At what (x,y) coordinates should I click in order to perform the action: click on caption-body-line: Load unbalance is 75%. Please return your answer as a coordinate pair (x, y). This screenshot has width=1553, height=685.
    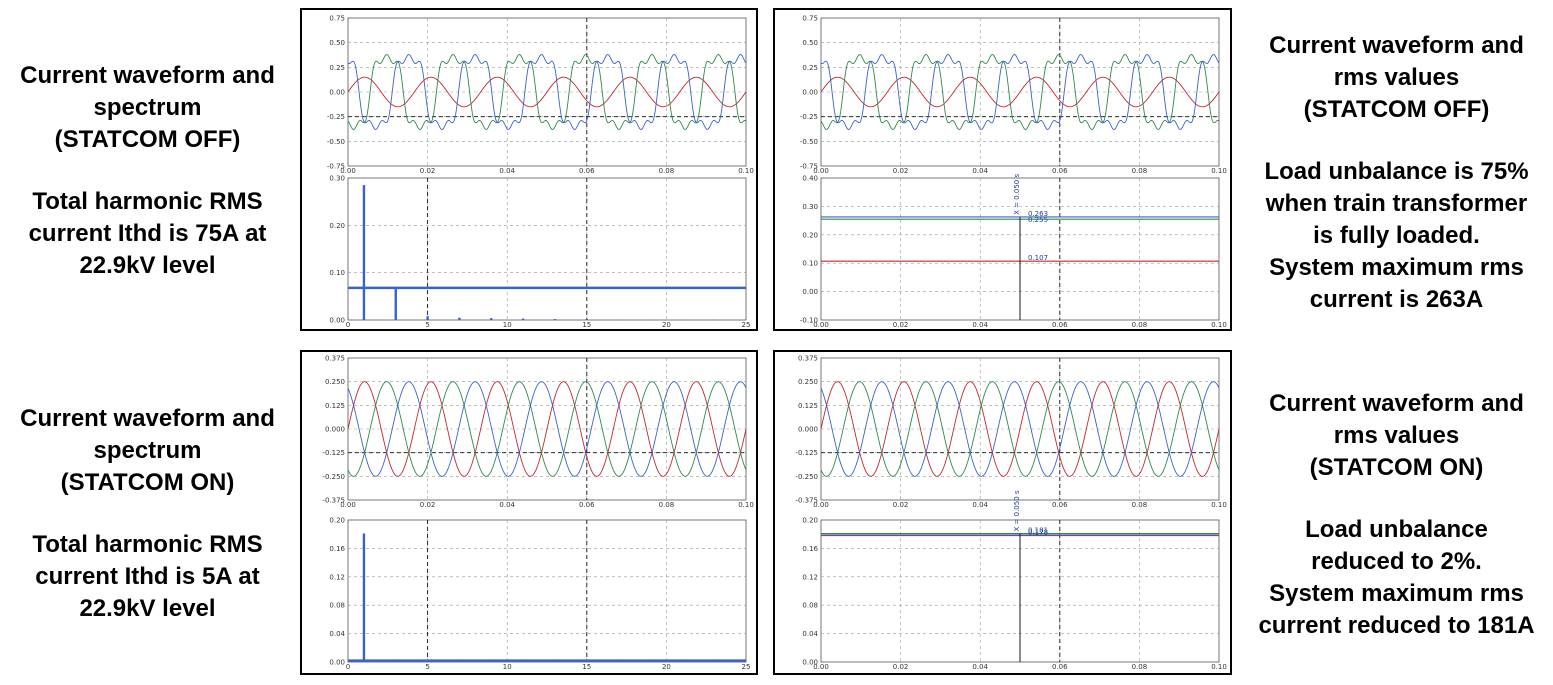
    Looking at the image, I should click on (1396, 171).